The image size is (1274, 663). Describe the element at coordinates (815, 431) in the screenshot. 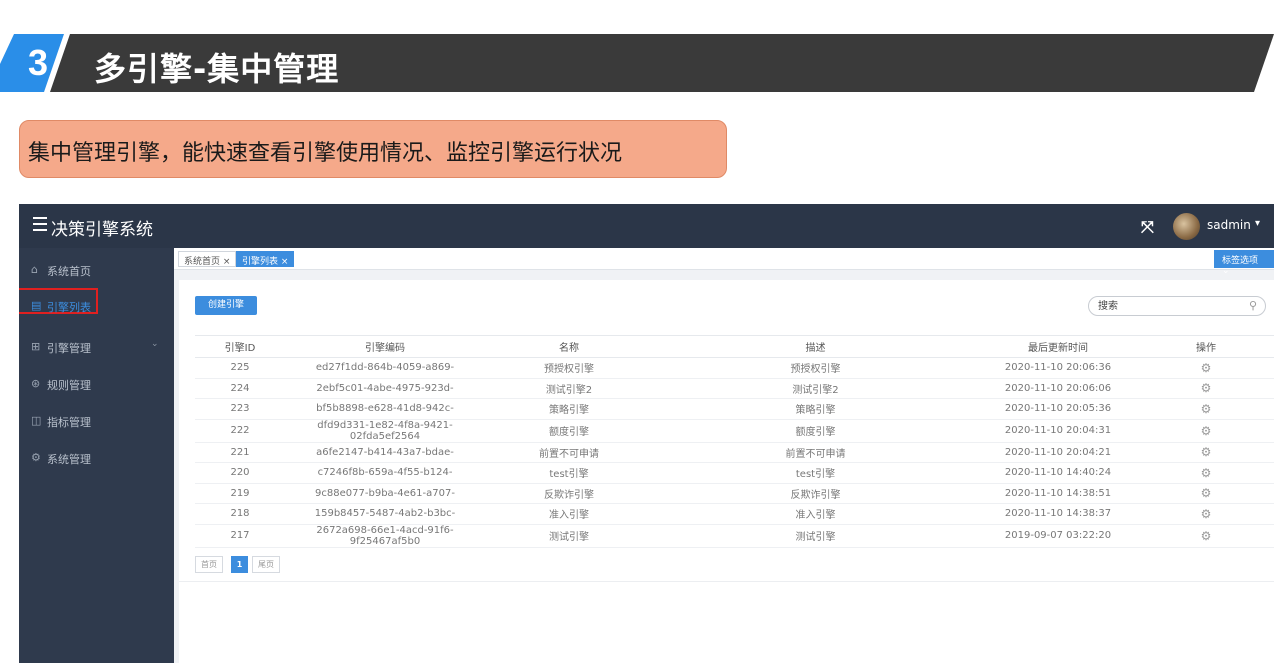

I see `table-cell: 额度引擎` at that location.